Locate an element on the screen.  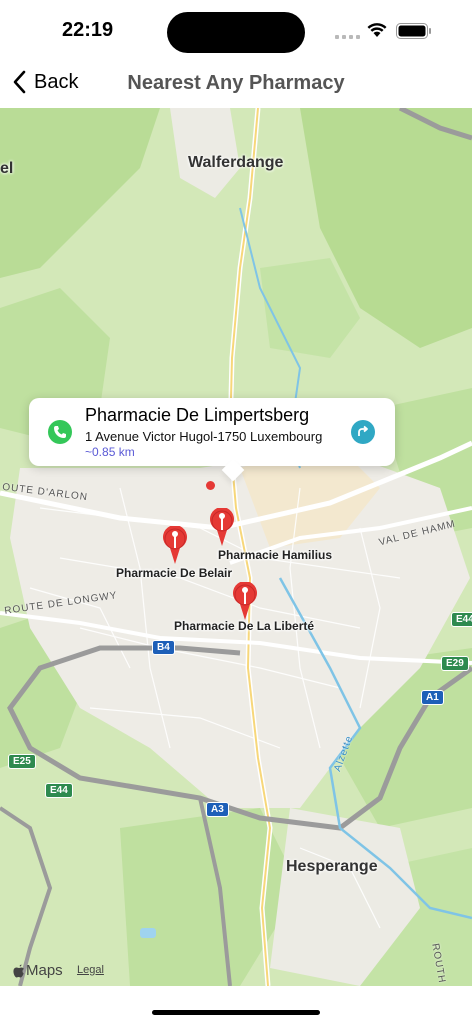
selected-location-dot is located at coordinates (210, 485).